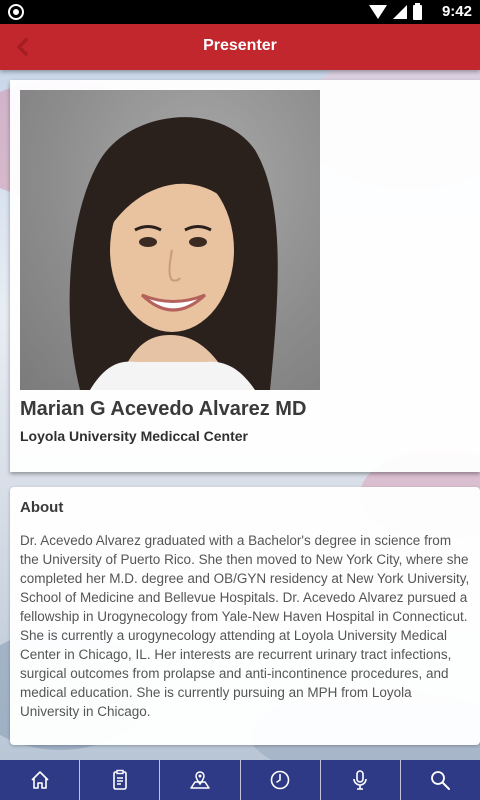  Describe the element at coordinates (456, 11) in the screenshot. I see `status-time: 9:42` at that location.